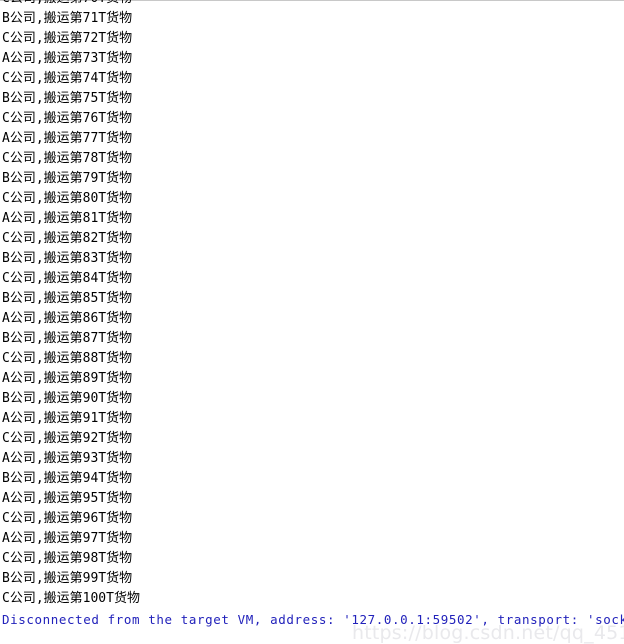 This screenshot has width=624, height=644. Describe the element at coordinates (67, 238) in the screenshot. I see `console-log-line: C公司,搬运第82T货物` at that location.